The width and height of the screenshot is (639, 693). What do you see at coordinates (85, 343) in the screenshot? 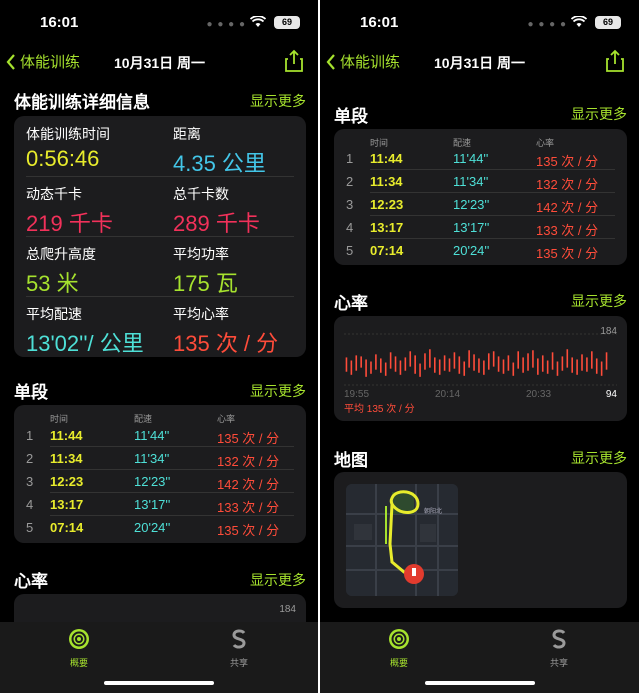
I see `metric-value: 13'02''/ 公里` at bounding box center [85, 343].